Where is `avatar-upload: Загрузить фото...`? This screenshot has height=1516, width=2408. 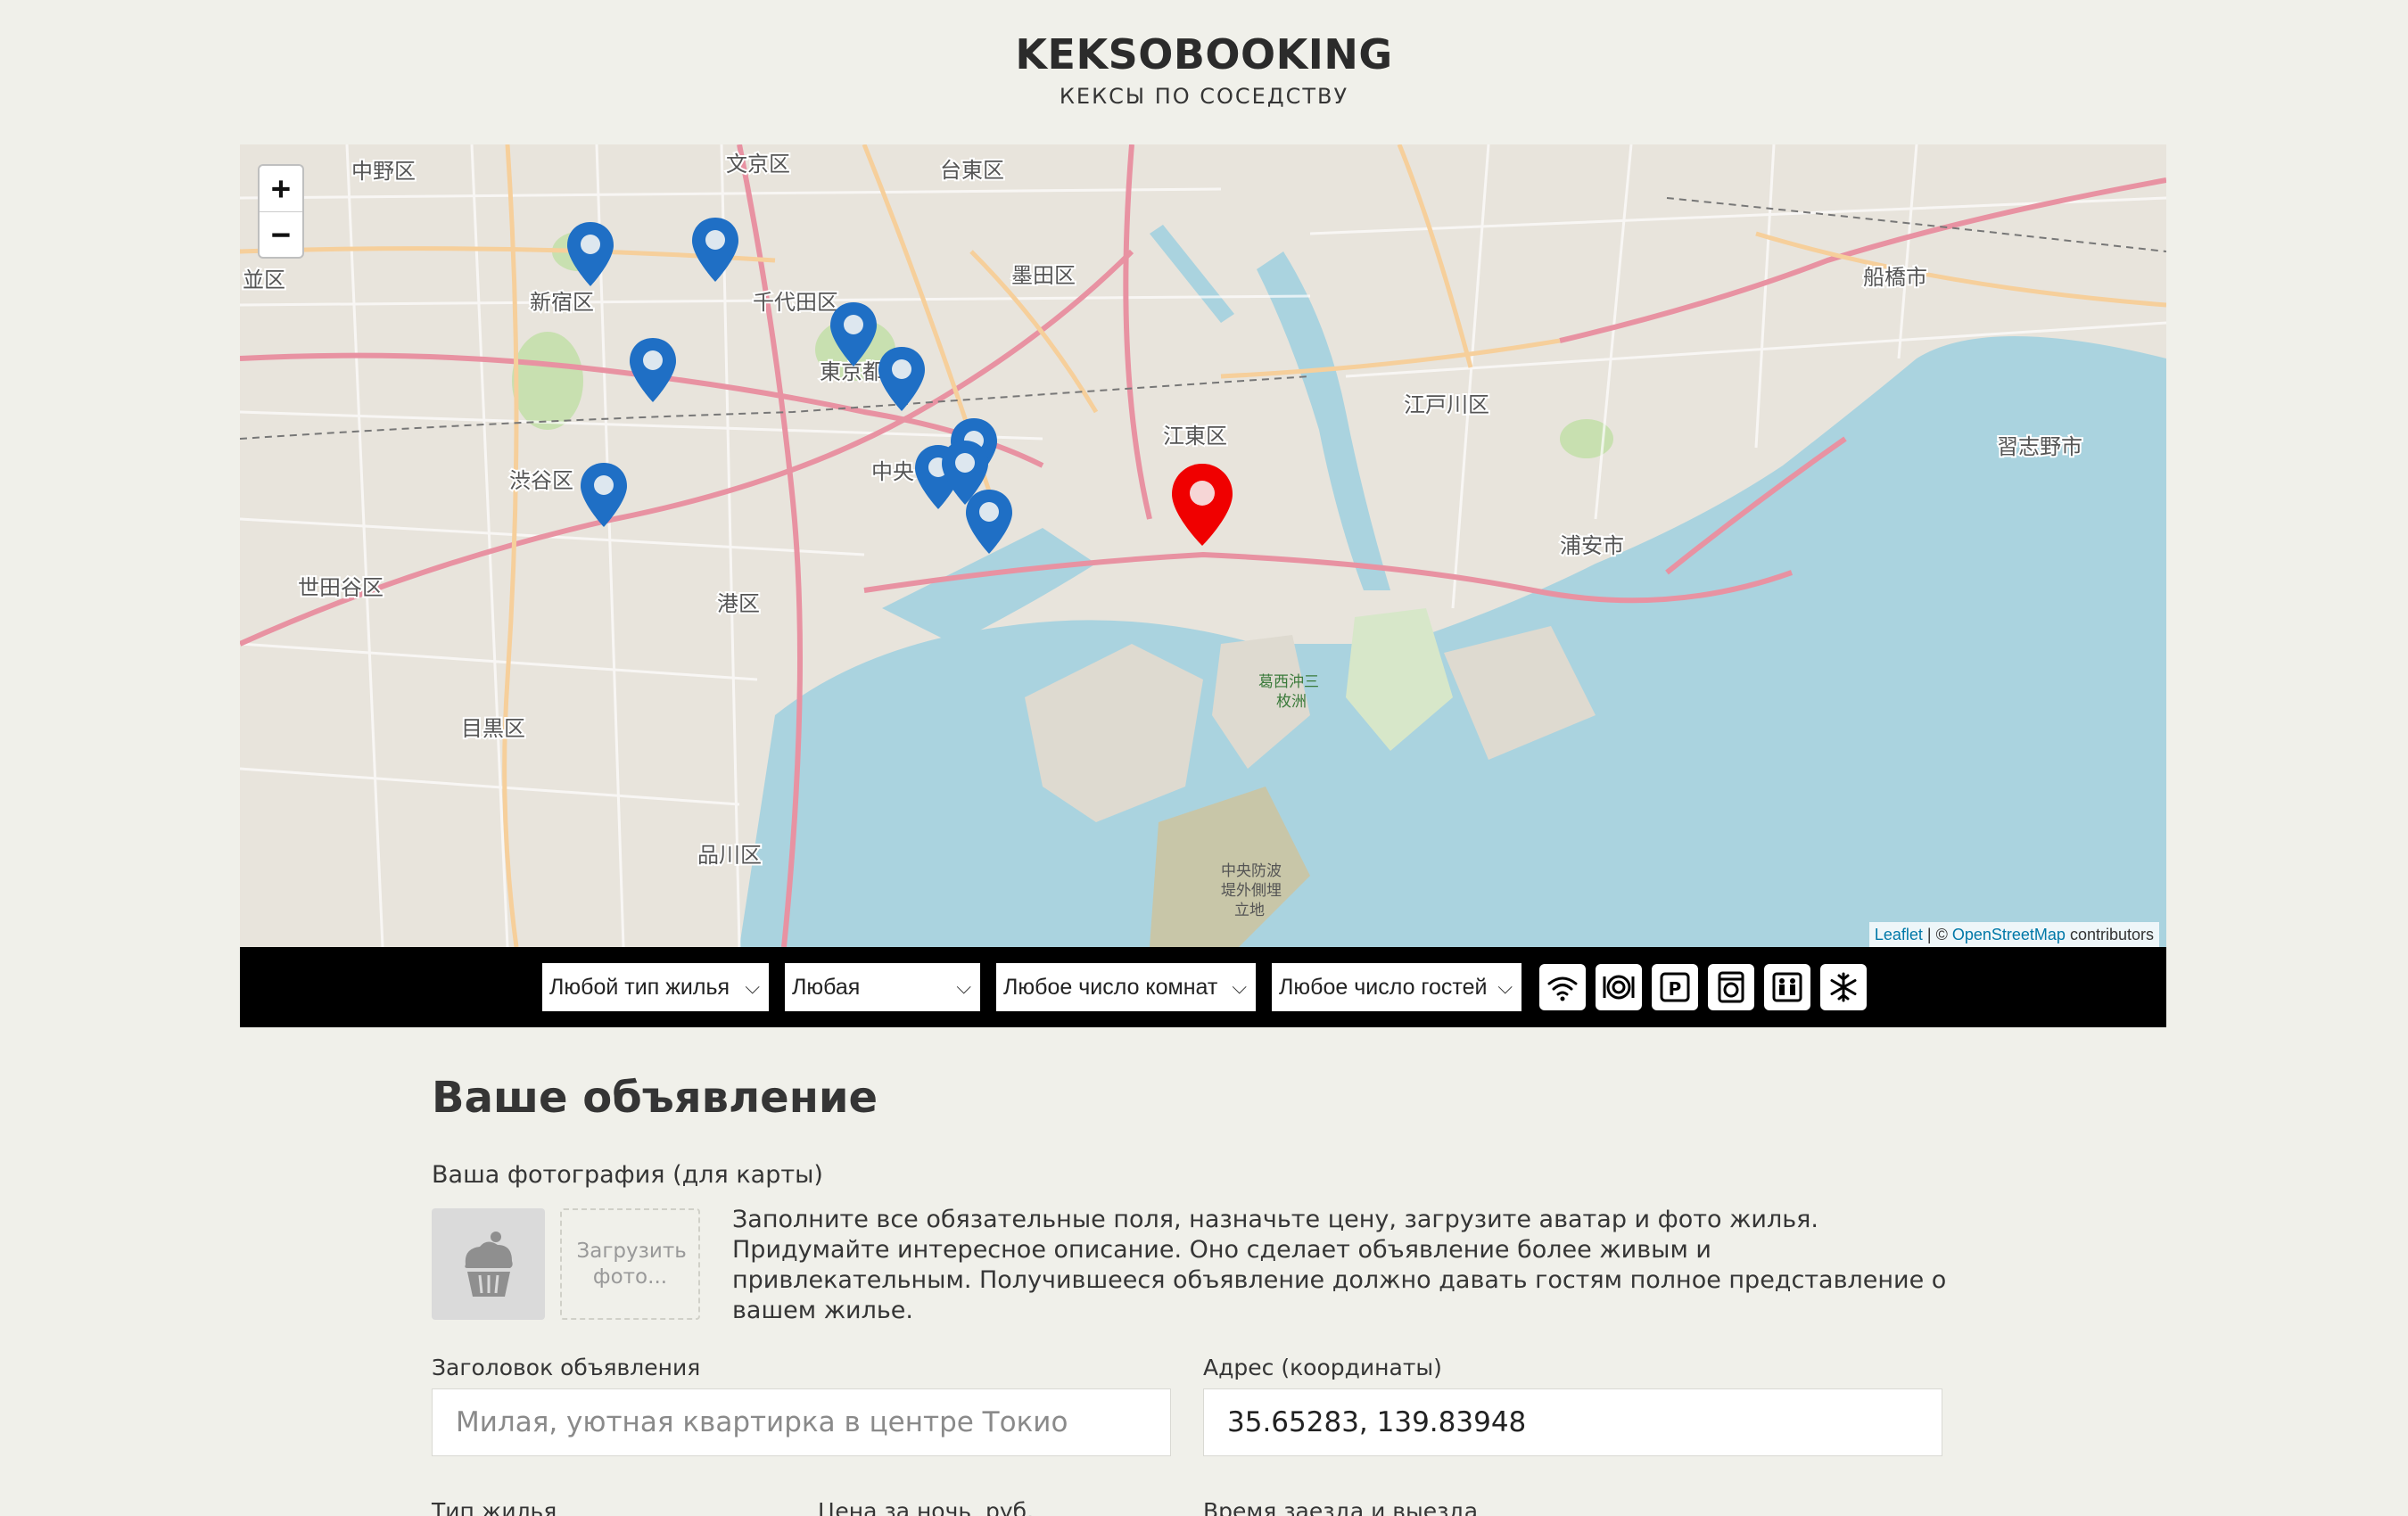 avatar-upload: Загрузить фото... is located at coordinates (630, 1264).